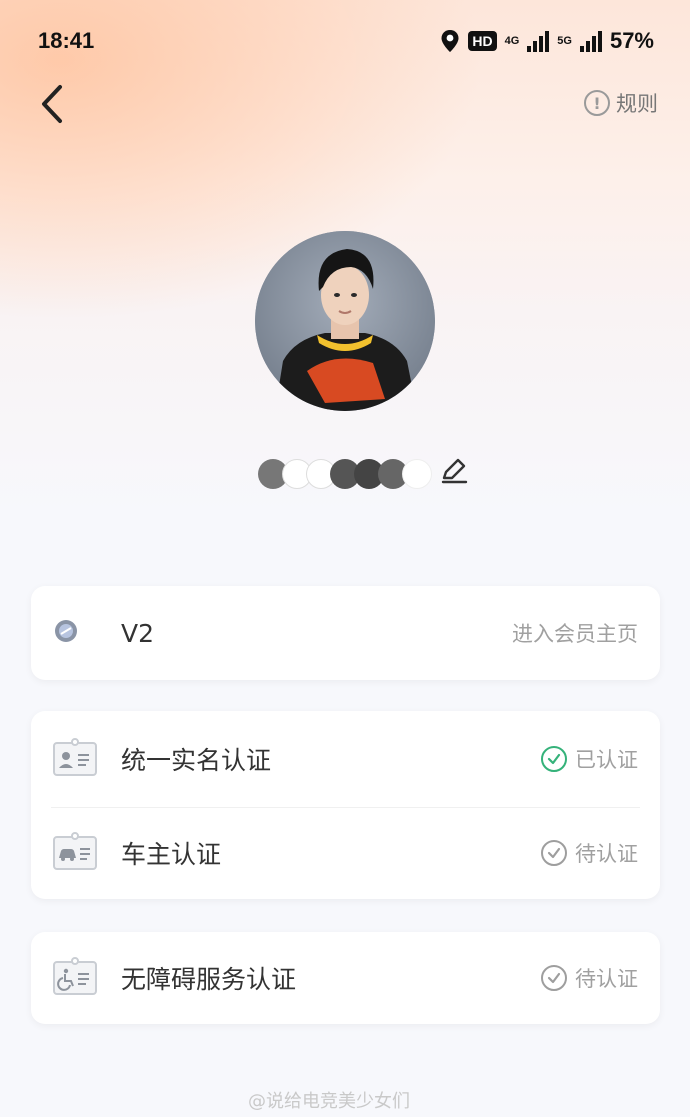  I want to click on real-name-verify-status: 已认证, so click(589, 759).